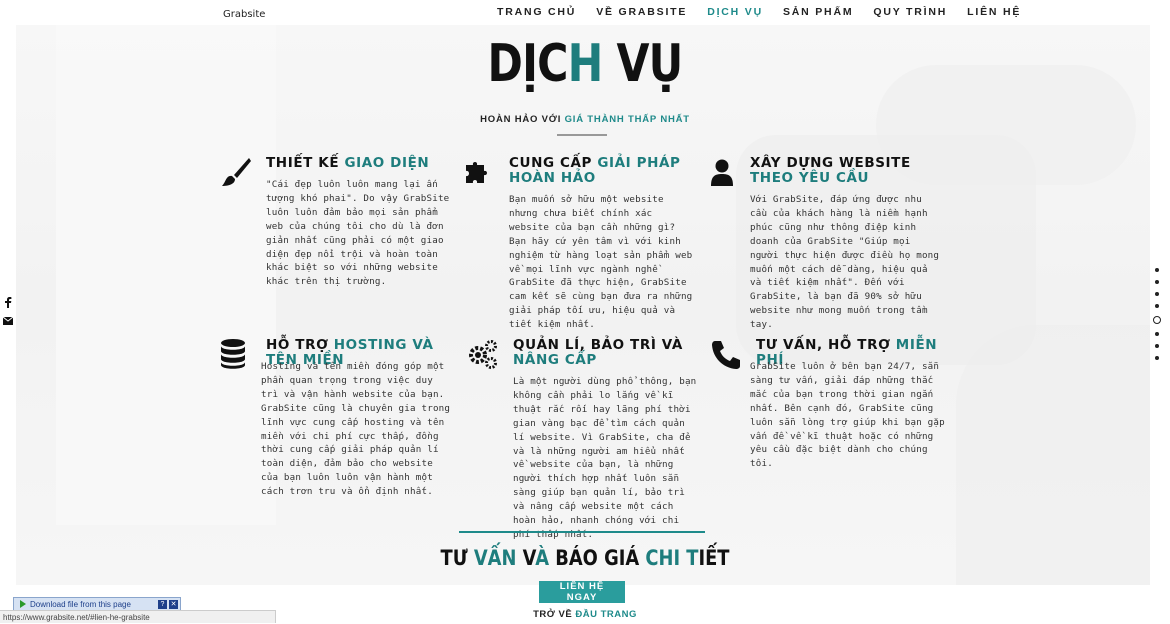 This screenshot has height=624, width=1170. I want to click on service-title: QUẢN LÍ, BẢO TRÌ VÀ NÂNG CẤP, so click(598, 352).